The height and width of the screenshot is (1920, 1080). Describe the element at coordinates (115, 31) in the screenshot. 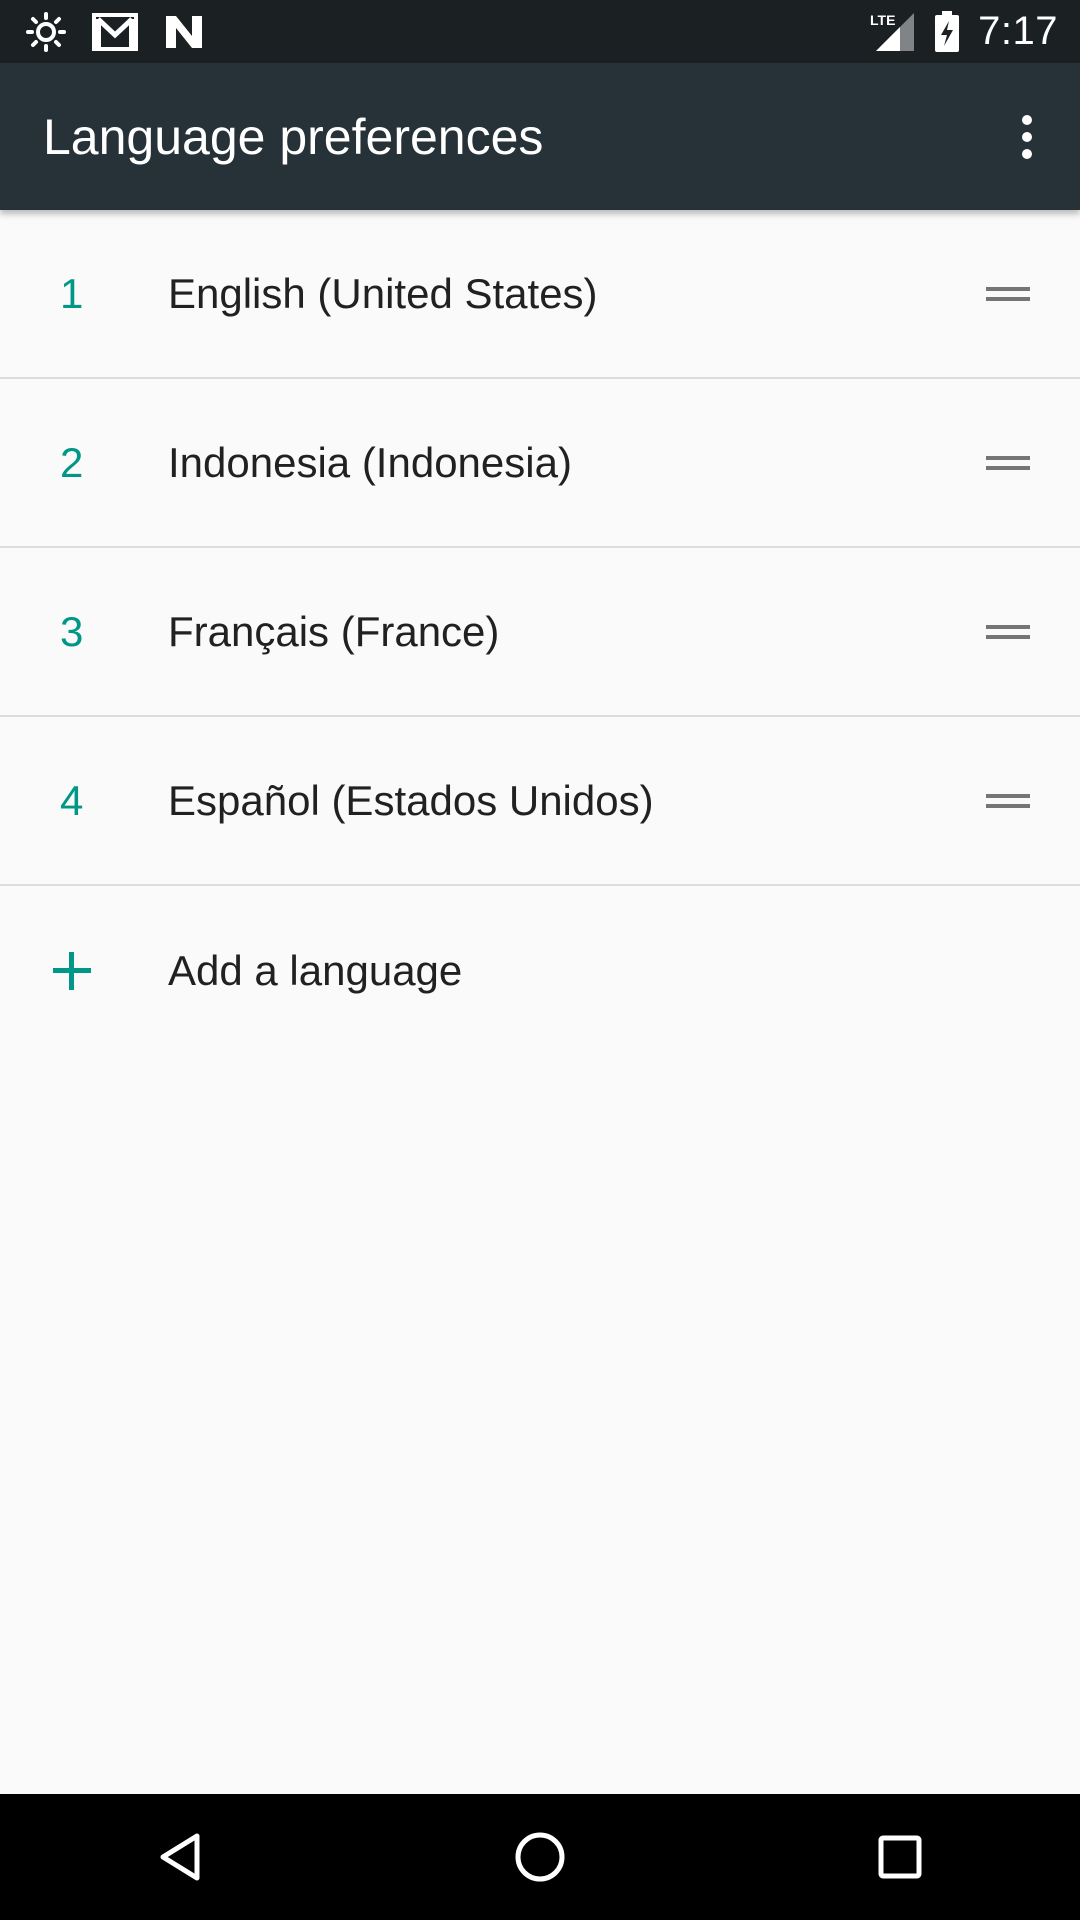

I see `gmail-icon` at that location.